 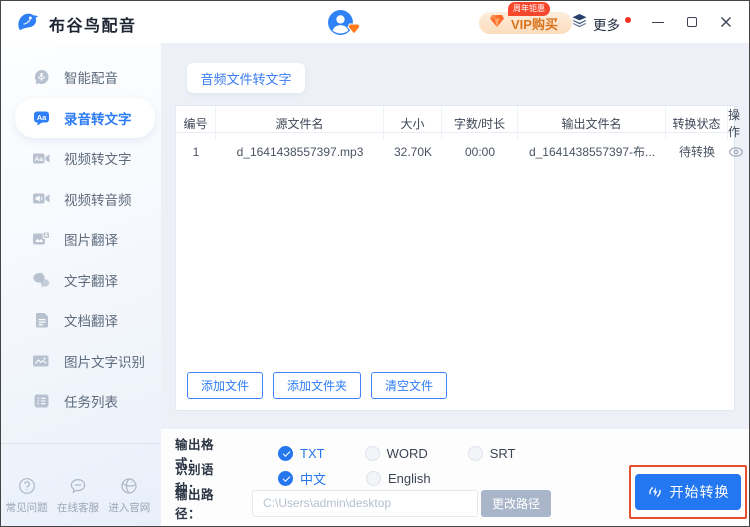 I want to click on sidebar-item-smart-dubbing: 智能配音, so click(x=81, y=77).